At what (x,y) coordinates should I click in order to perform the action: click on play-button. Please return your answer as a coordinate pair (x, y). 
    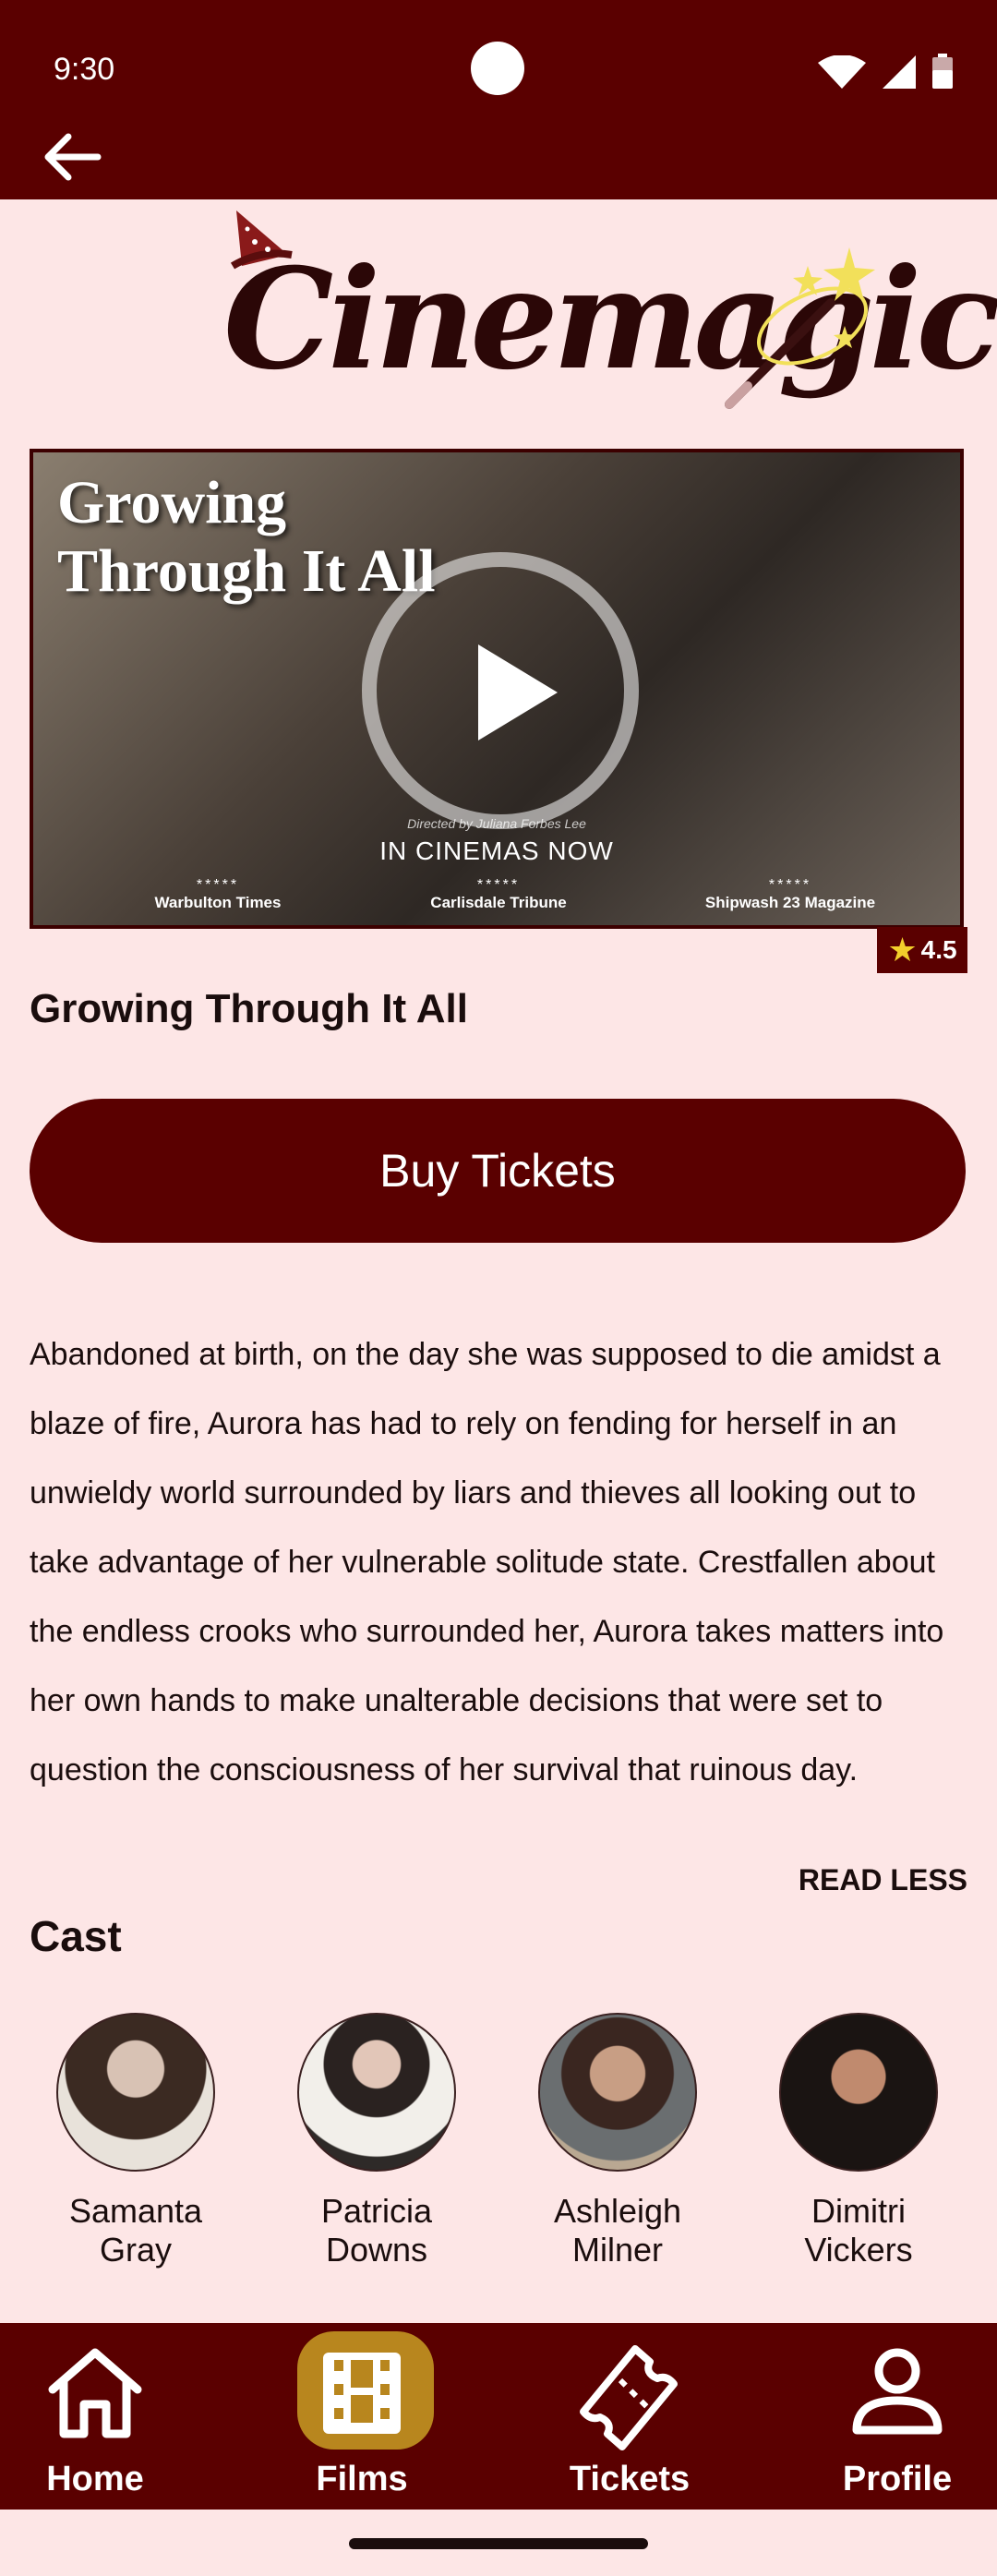
    Looking at the image, I should click on (501, 690).